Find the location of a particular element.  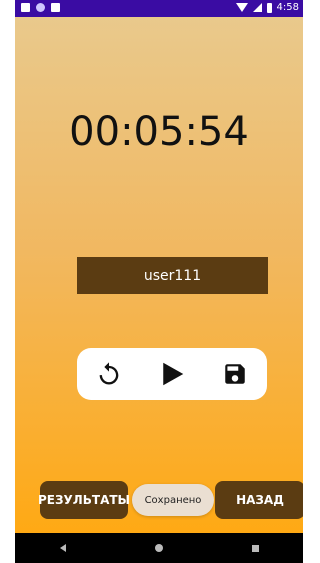

circle-icon is located at coordinates (40, 7).